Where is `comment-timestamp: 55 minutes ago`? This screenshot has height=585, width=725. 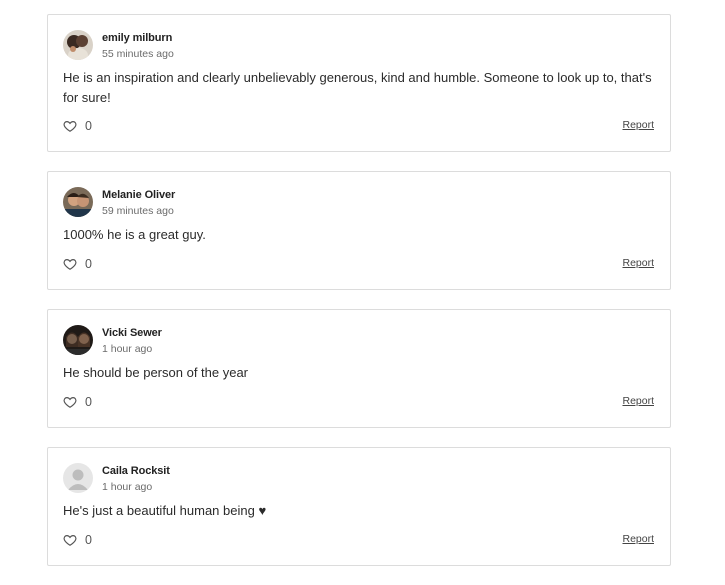 comment-timestamp: 55 minutes ago is located at coordinates (138, 54).